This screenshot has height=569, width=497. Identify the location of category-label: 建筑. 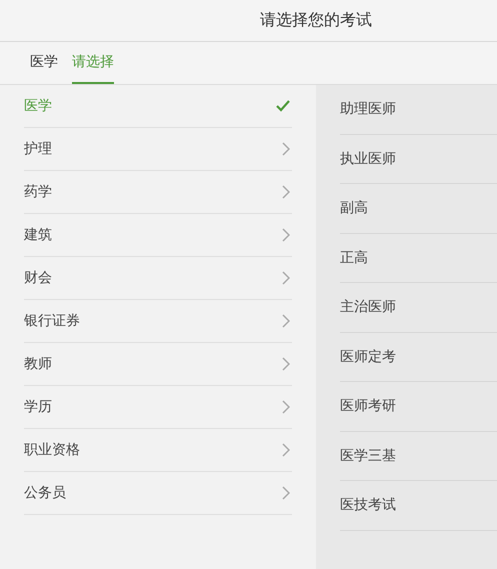
(38, 235).